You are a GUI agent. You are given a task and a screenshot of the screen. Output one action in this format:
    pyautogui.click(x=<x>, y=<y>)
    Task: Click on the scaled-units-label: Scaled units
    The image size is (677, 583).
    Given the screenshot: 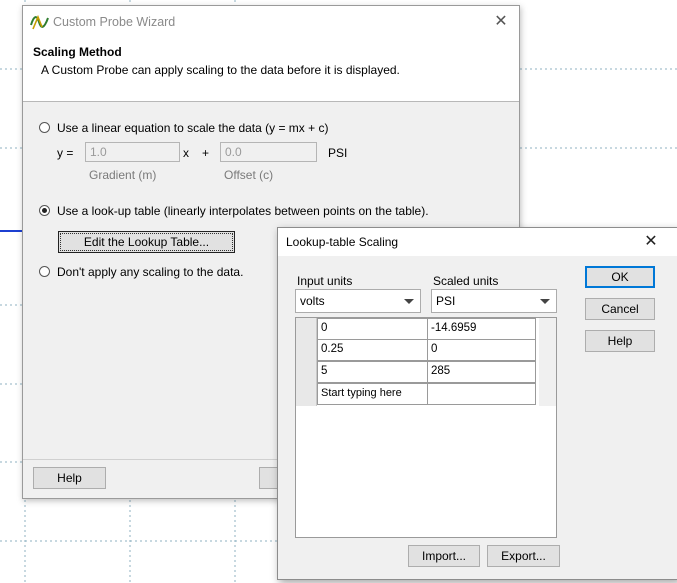 What is the action you would take?
    pyautogui.click(x=466, y=281)
    